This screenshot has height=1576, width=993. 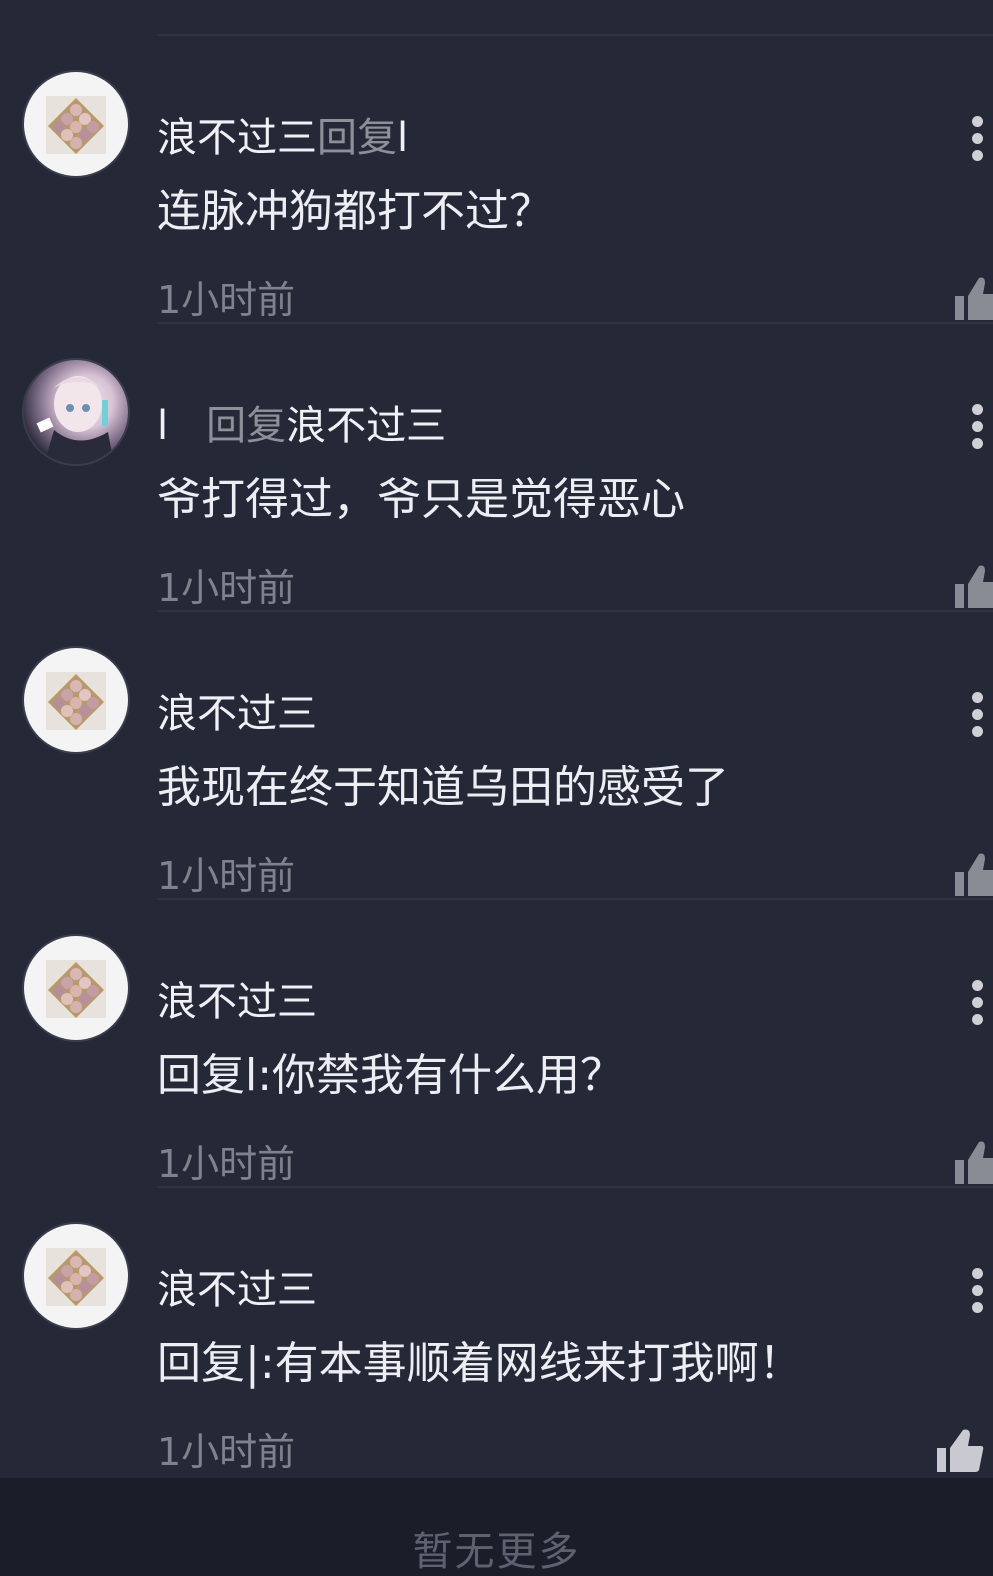 I want to click on comment-text: 我现在终于知道乌田的感受了, so click(x=443, y=787).